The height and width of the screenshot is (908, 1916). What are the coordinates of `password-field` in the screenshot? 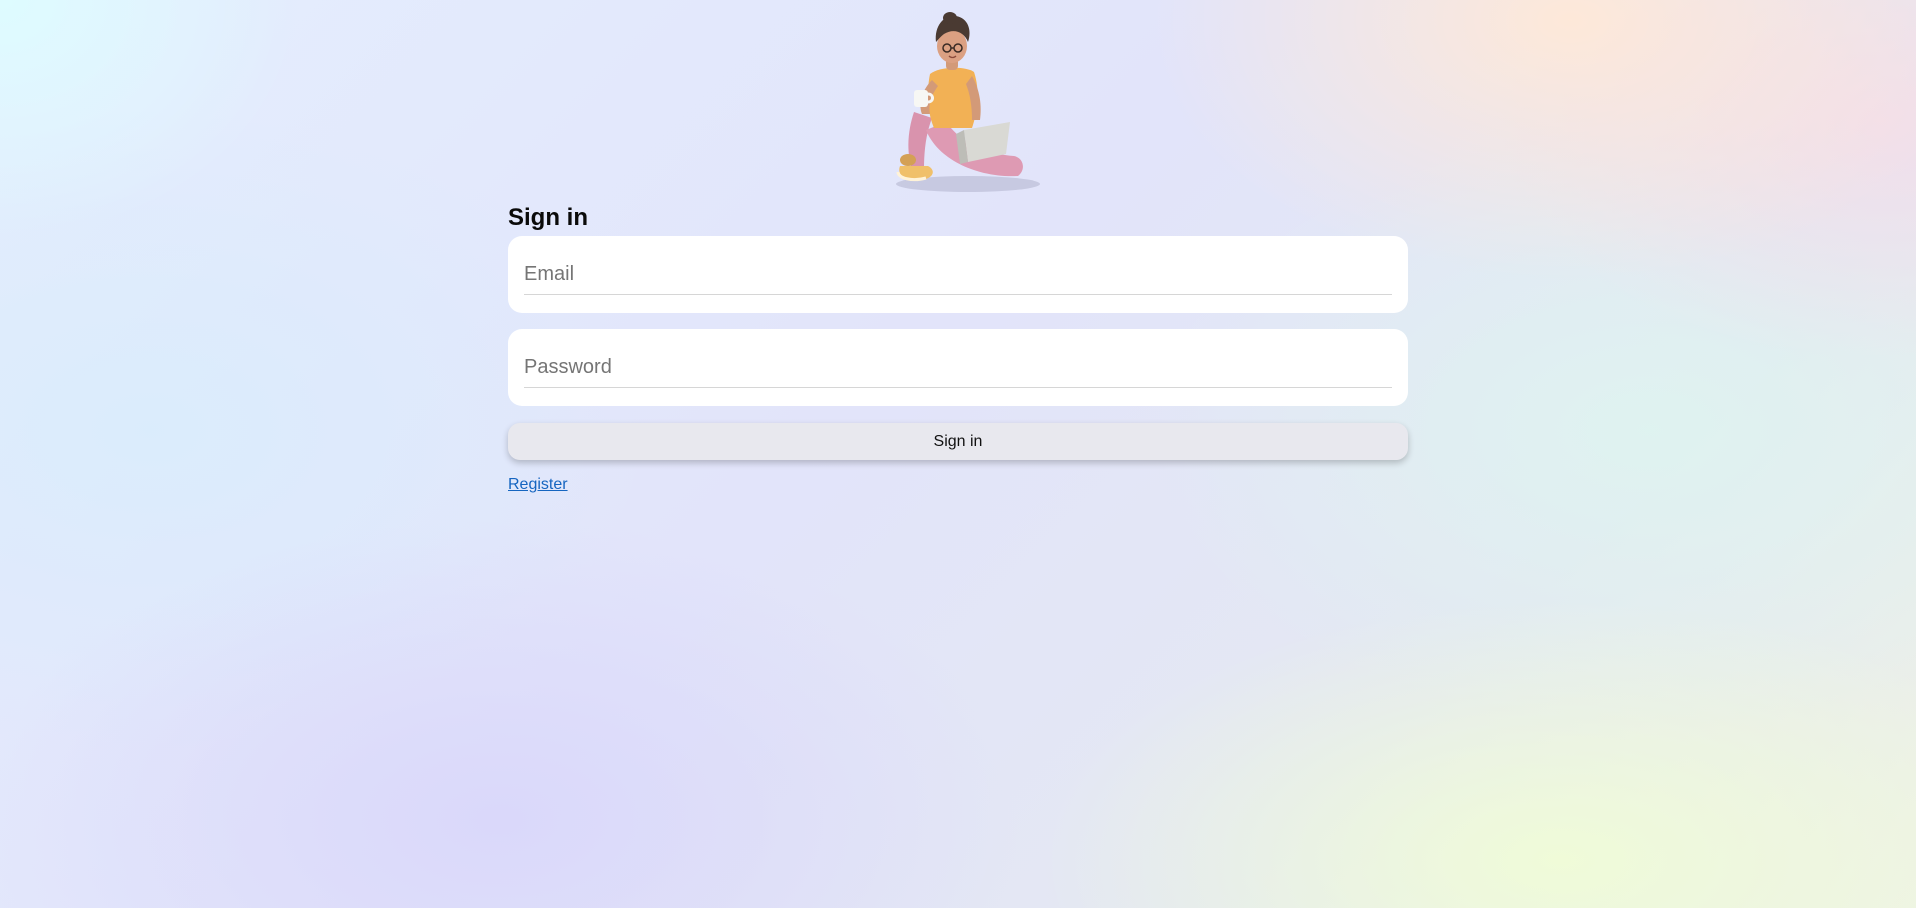 It's located at (958, 368).